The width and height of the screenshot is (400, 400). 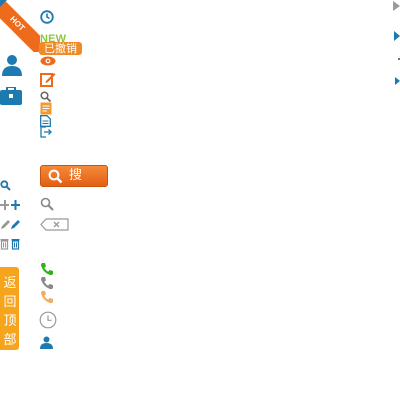 What do you see at coordinates (10, 224) in the screenshot?
I see `pencil-icon` at bounding box center [10, 224].